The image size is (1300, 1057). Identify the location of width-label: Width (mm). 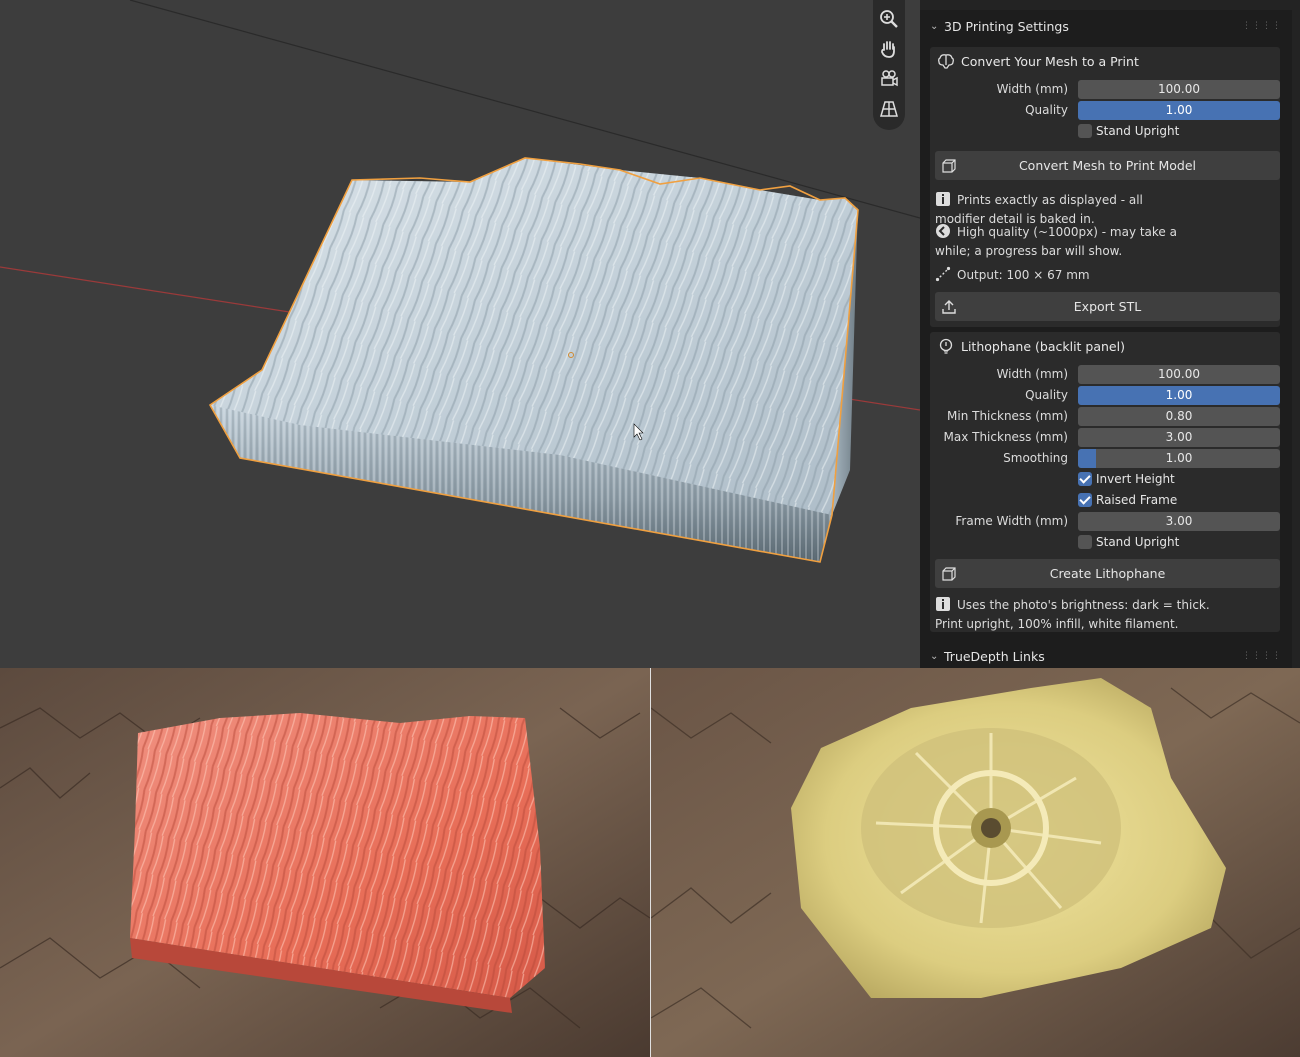
(1032, 89).